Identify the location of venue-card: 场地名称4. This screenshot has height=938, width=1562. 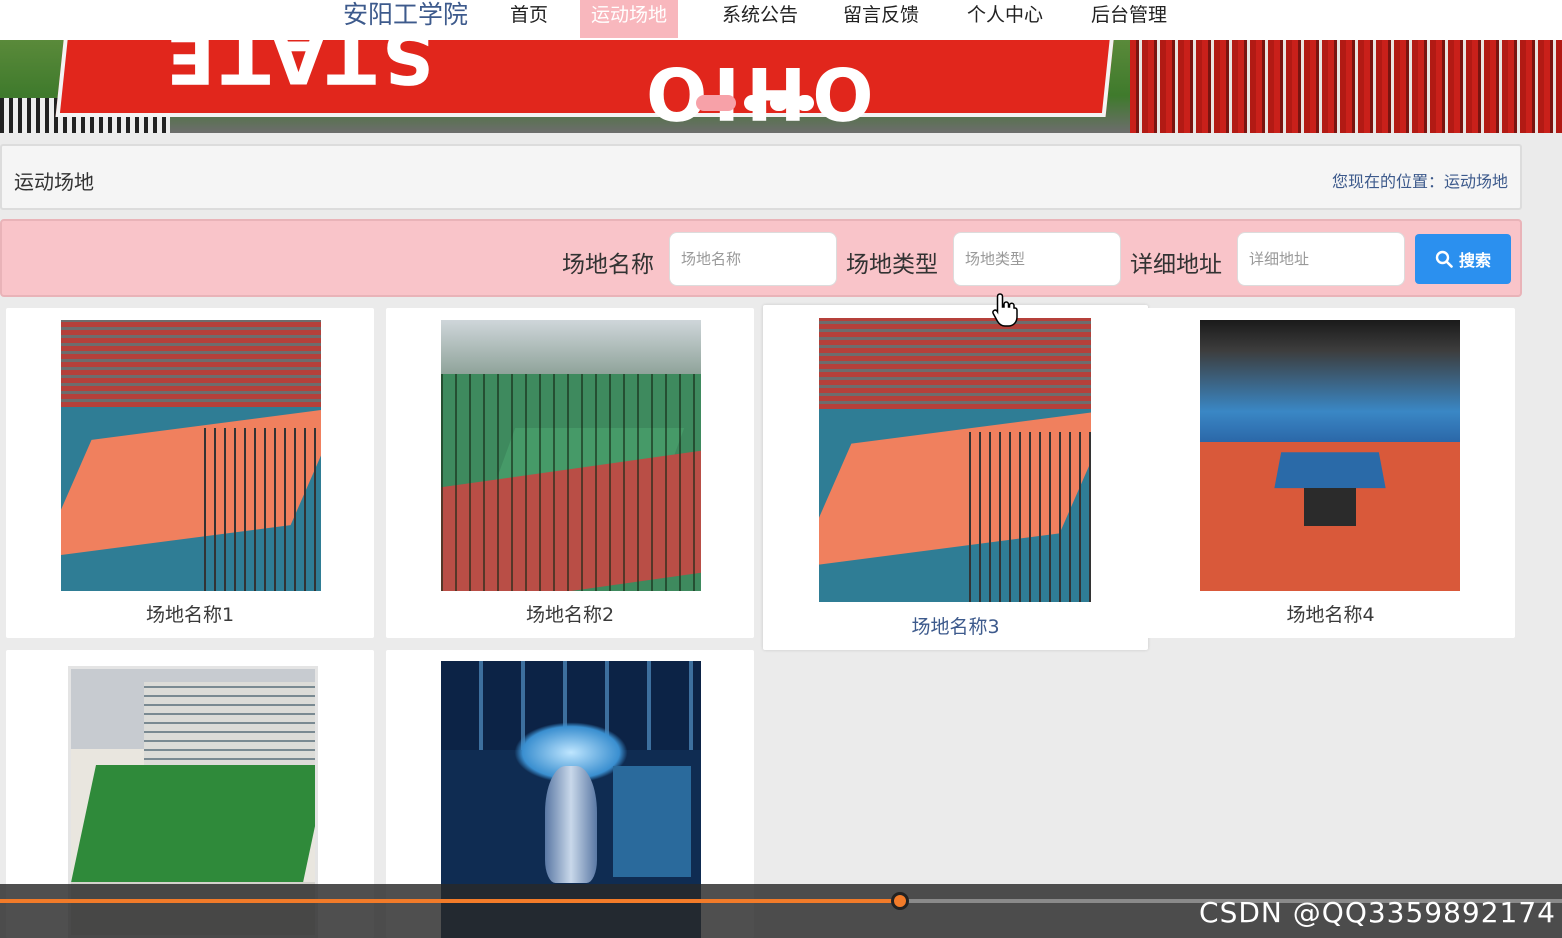
(1330, 473).